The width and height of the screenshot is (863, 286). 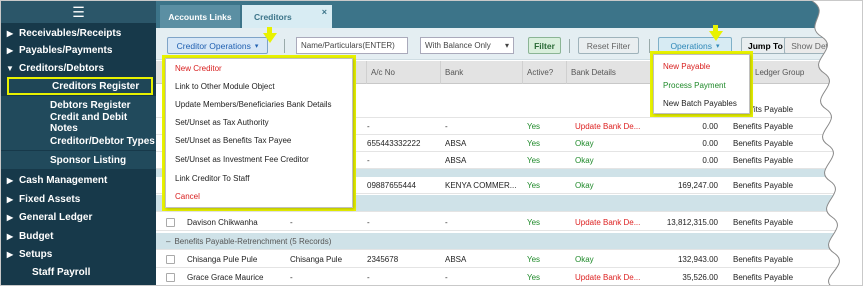 I want to click on sidebar-item-cash-management: ▶ Cash Management, so click(x=54, y=180).